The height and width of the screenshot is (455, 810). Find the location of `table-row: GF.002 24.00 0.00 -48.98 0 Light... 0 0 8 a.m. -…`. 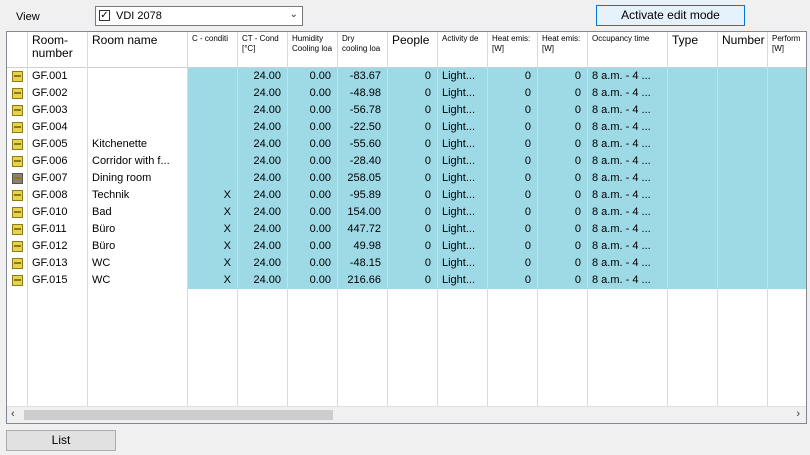

table-row: GF.002 24.00 0.00 -48.98 0 Light... 0 0 8 a.m. -… is located at coordinates (406, 93).